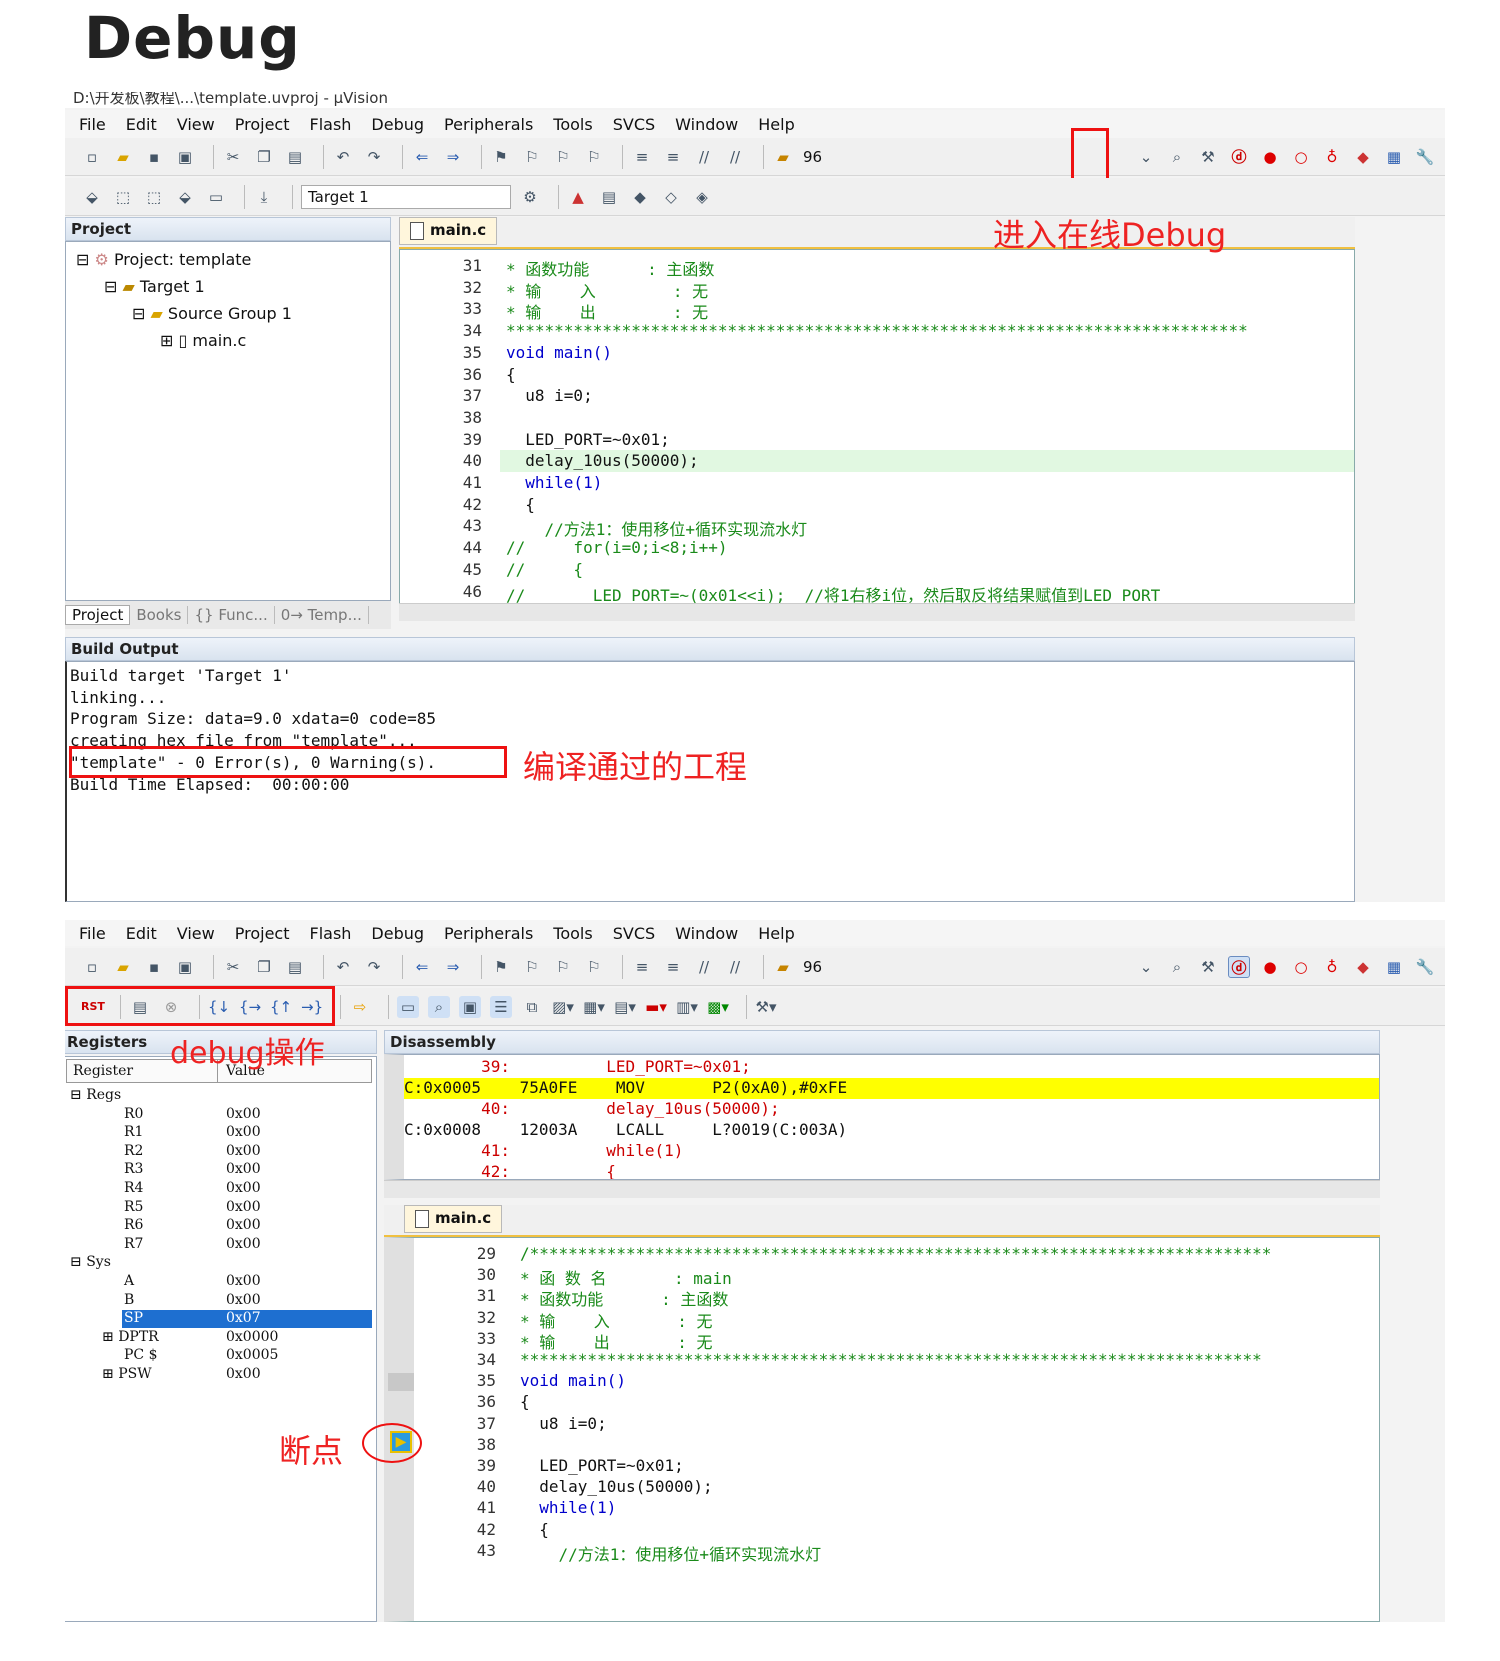  Describe the element at coordinates (501, 967) in the screenshot. I see `bookmark-icon: ⚑` at that location.